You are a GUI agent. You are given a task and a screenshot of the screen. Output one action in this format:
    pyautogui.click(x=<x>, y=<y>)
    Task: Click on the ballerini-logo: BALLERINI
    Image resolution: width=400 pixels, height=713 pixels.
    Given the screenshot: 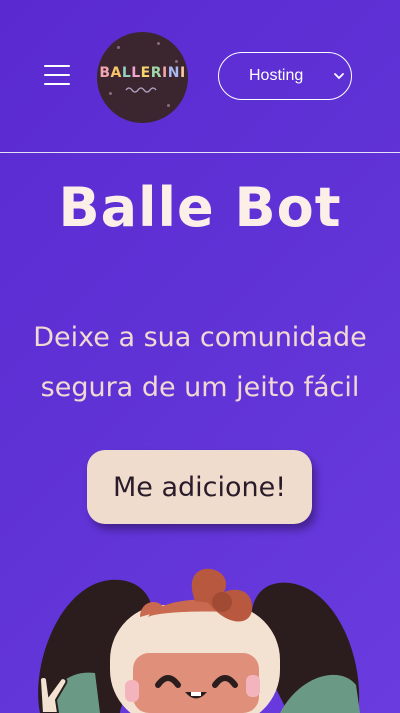 What is the action you would take?
    pyautogui.click(x=142, y=77)
    